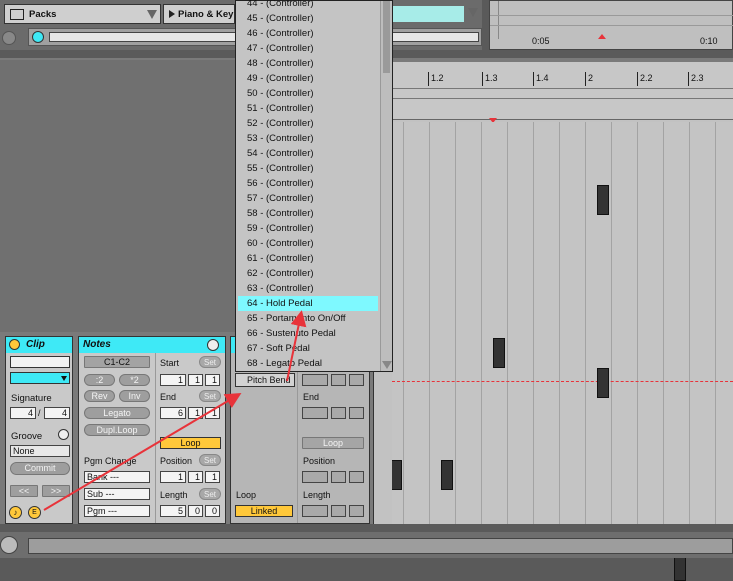  I want to click on packs-row: Packs, so click(82, 14).